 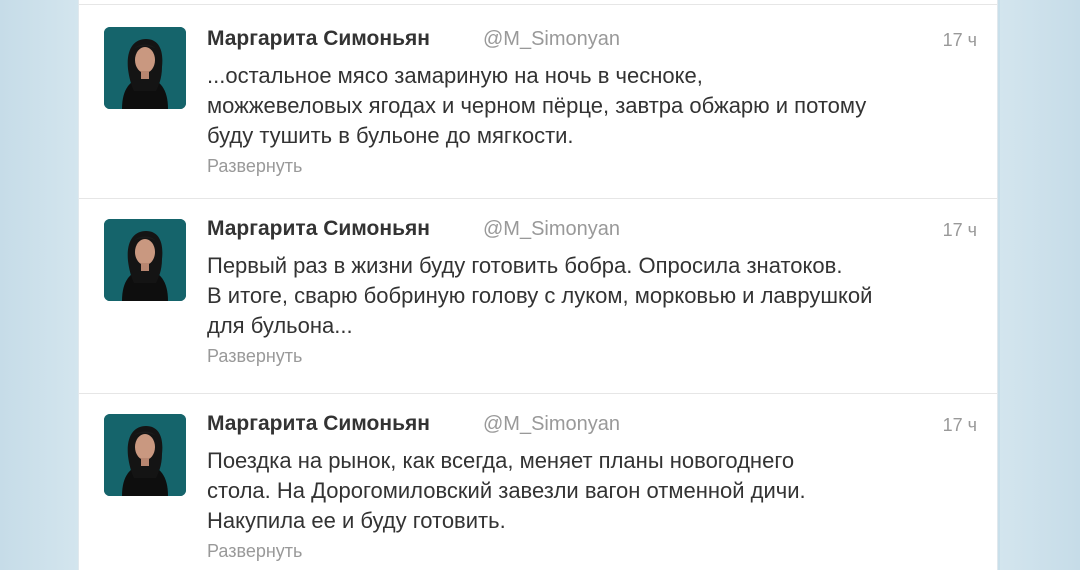 I want to click on page-background-right, so click(x=1040, y=285).